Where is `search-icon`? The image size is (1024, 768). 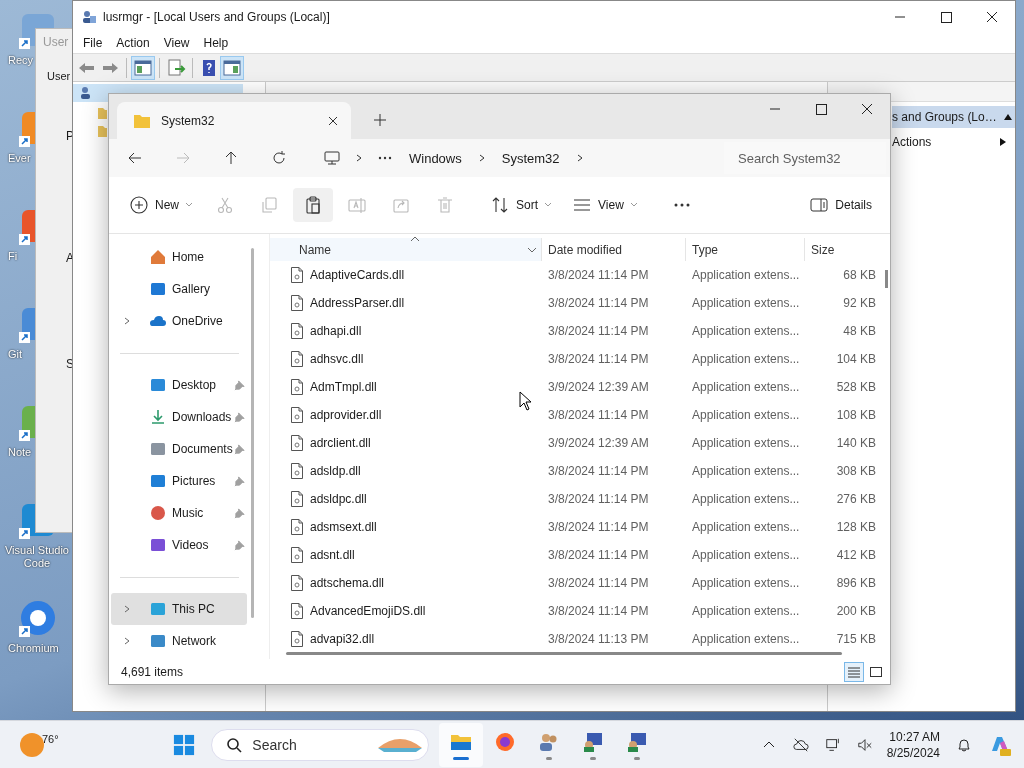 search-icon is located at coordinates (234, 744).